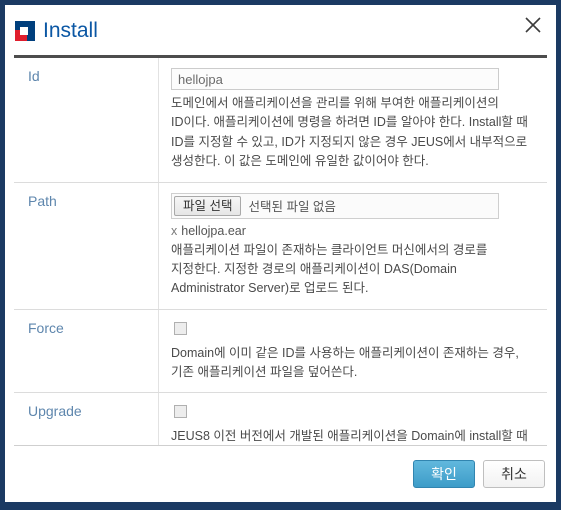 This screenshot has height=510, width=561. What do you see at coordinates (25, 31) in the screenshot?
I see `jeus-logo-icon` at bounding box center [25, 31].